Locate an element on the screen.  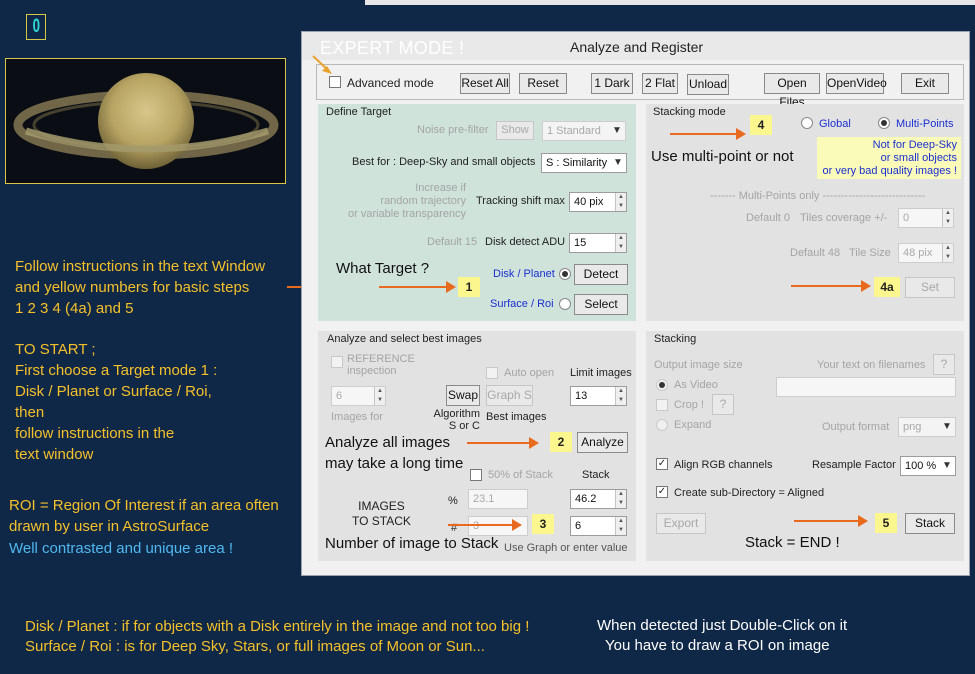
default-15-hint: Default 15 is located at coordinates (452, 242).